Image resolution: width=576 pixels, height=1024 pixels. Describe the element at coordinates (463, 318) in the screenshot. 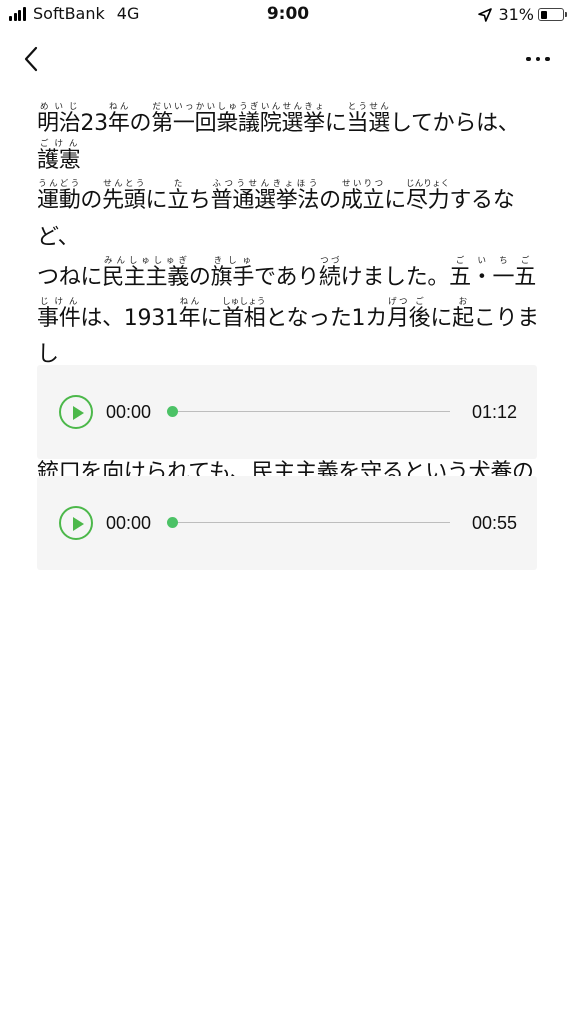

I see `word-text: 起` at that location.